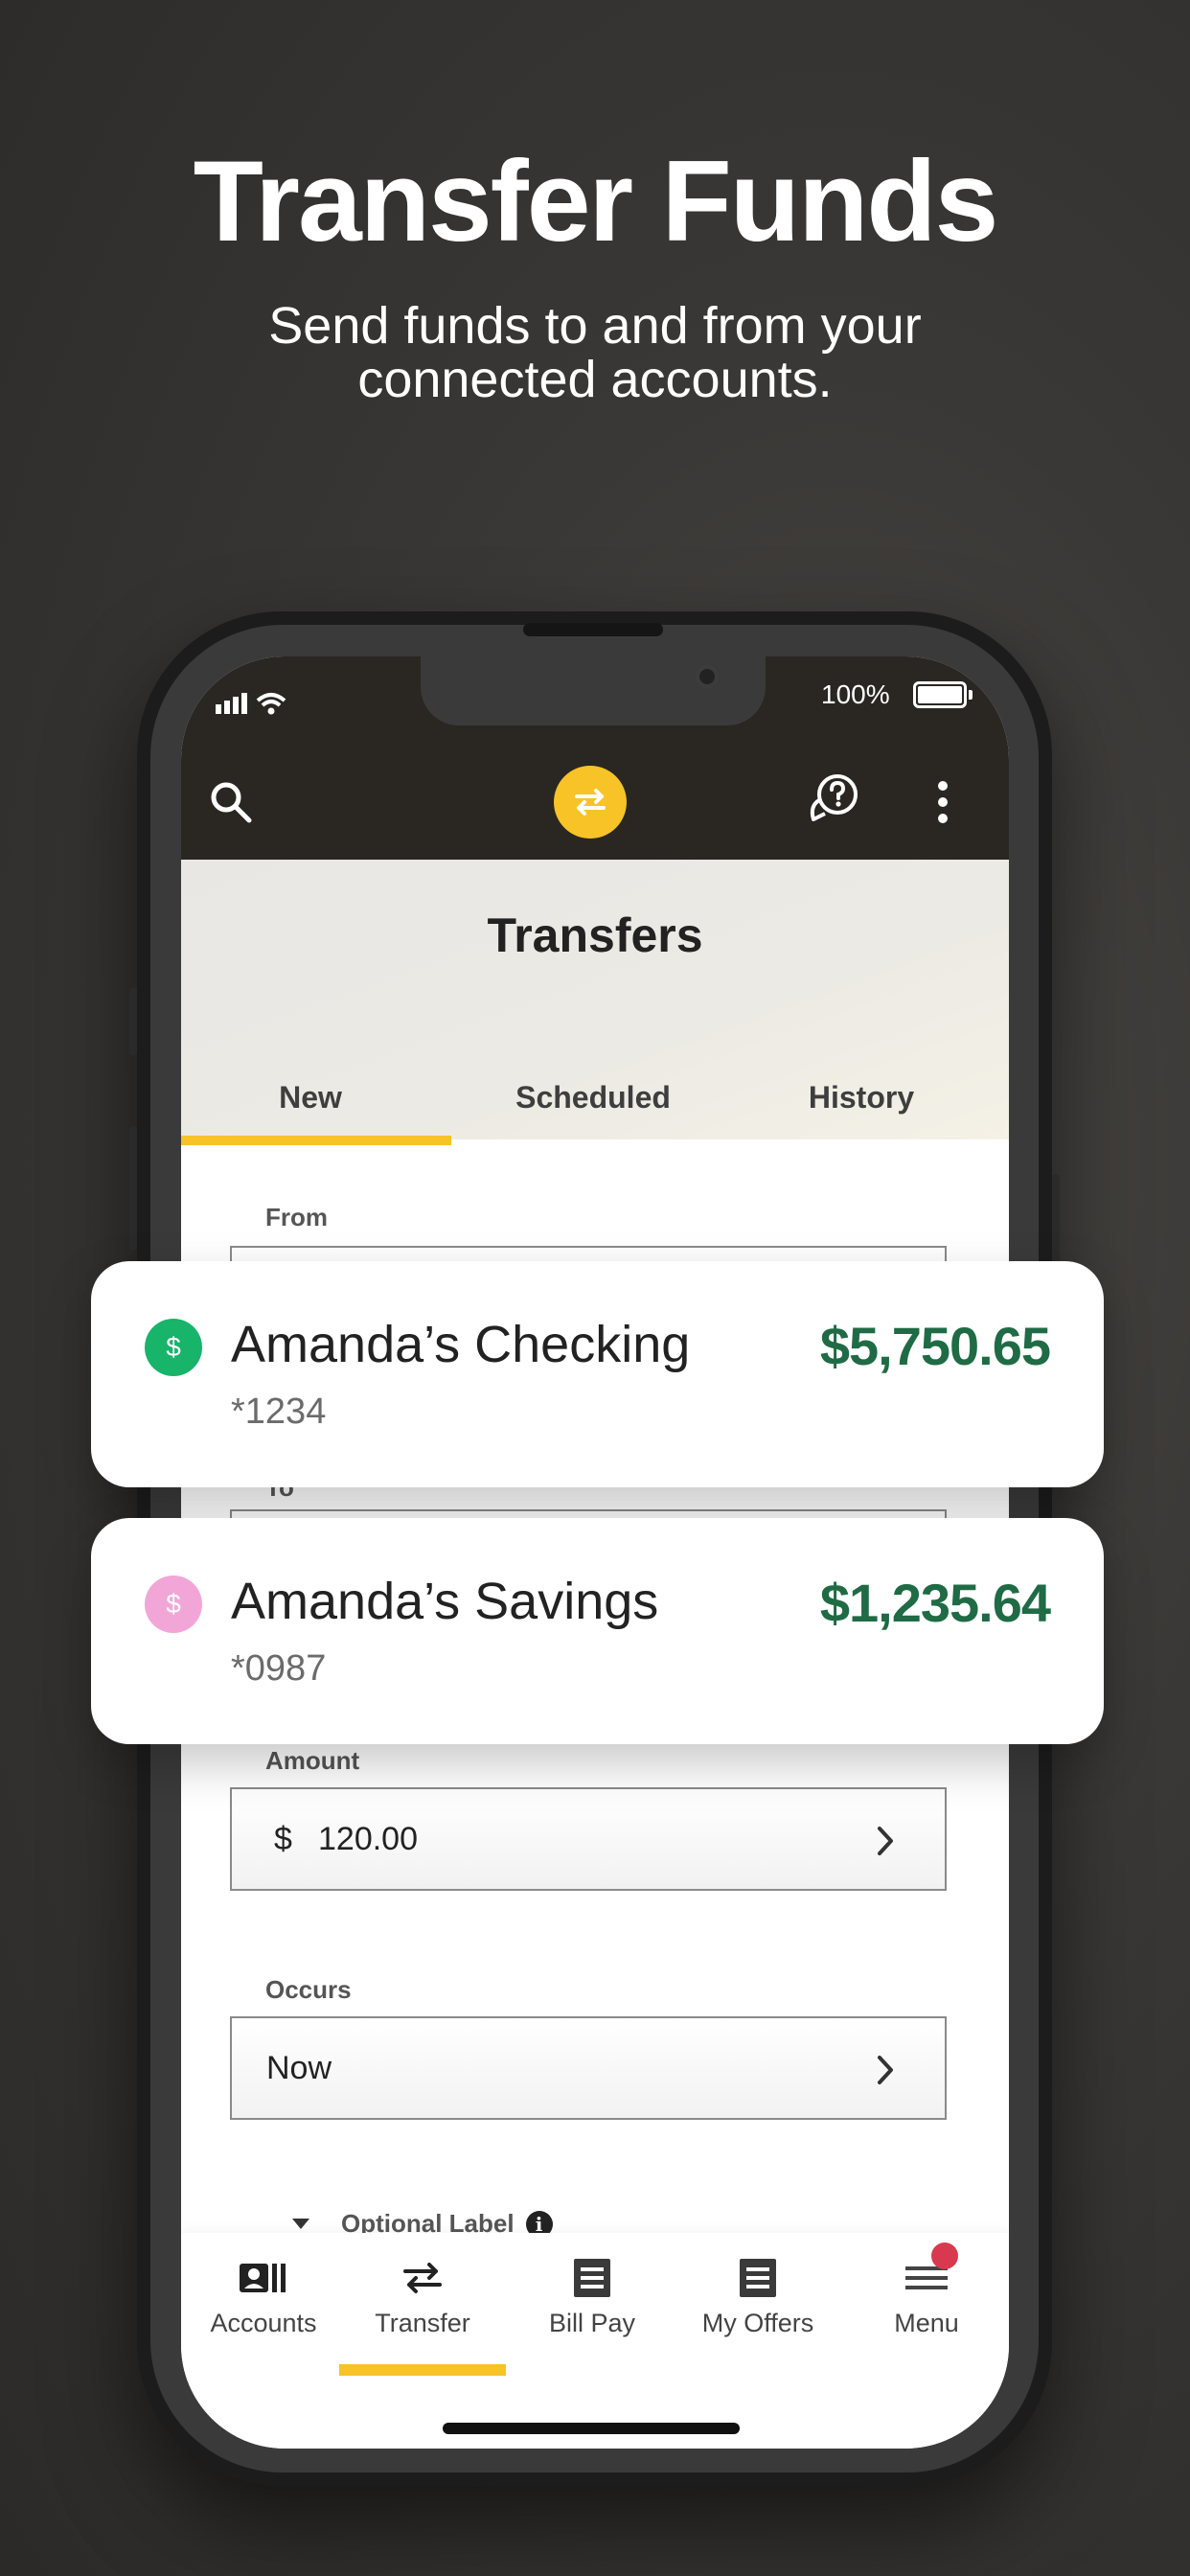 The image size is (1190, 2576). What do you see at coordinates (316, 1140) in the screenshot?
I see `active-tab-indicator` at bounding box center [316, 1140].